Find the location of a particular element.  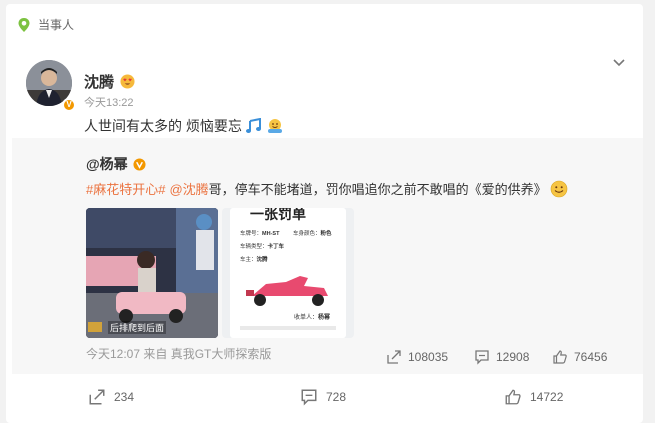

repost-author: @杨幂 is located at coordinates (116, 164).